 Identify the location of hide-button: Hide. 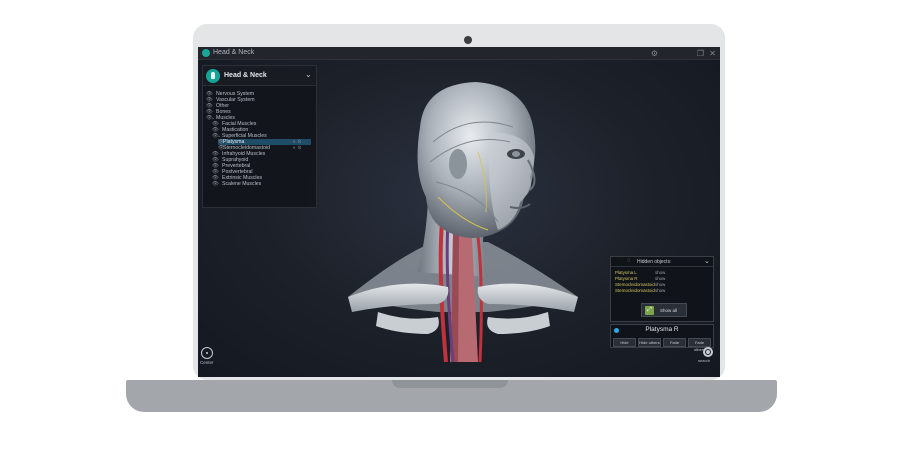
(624, 342).